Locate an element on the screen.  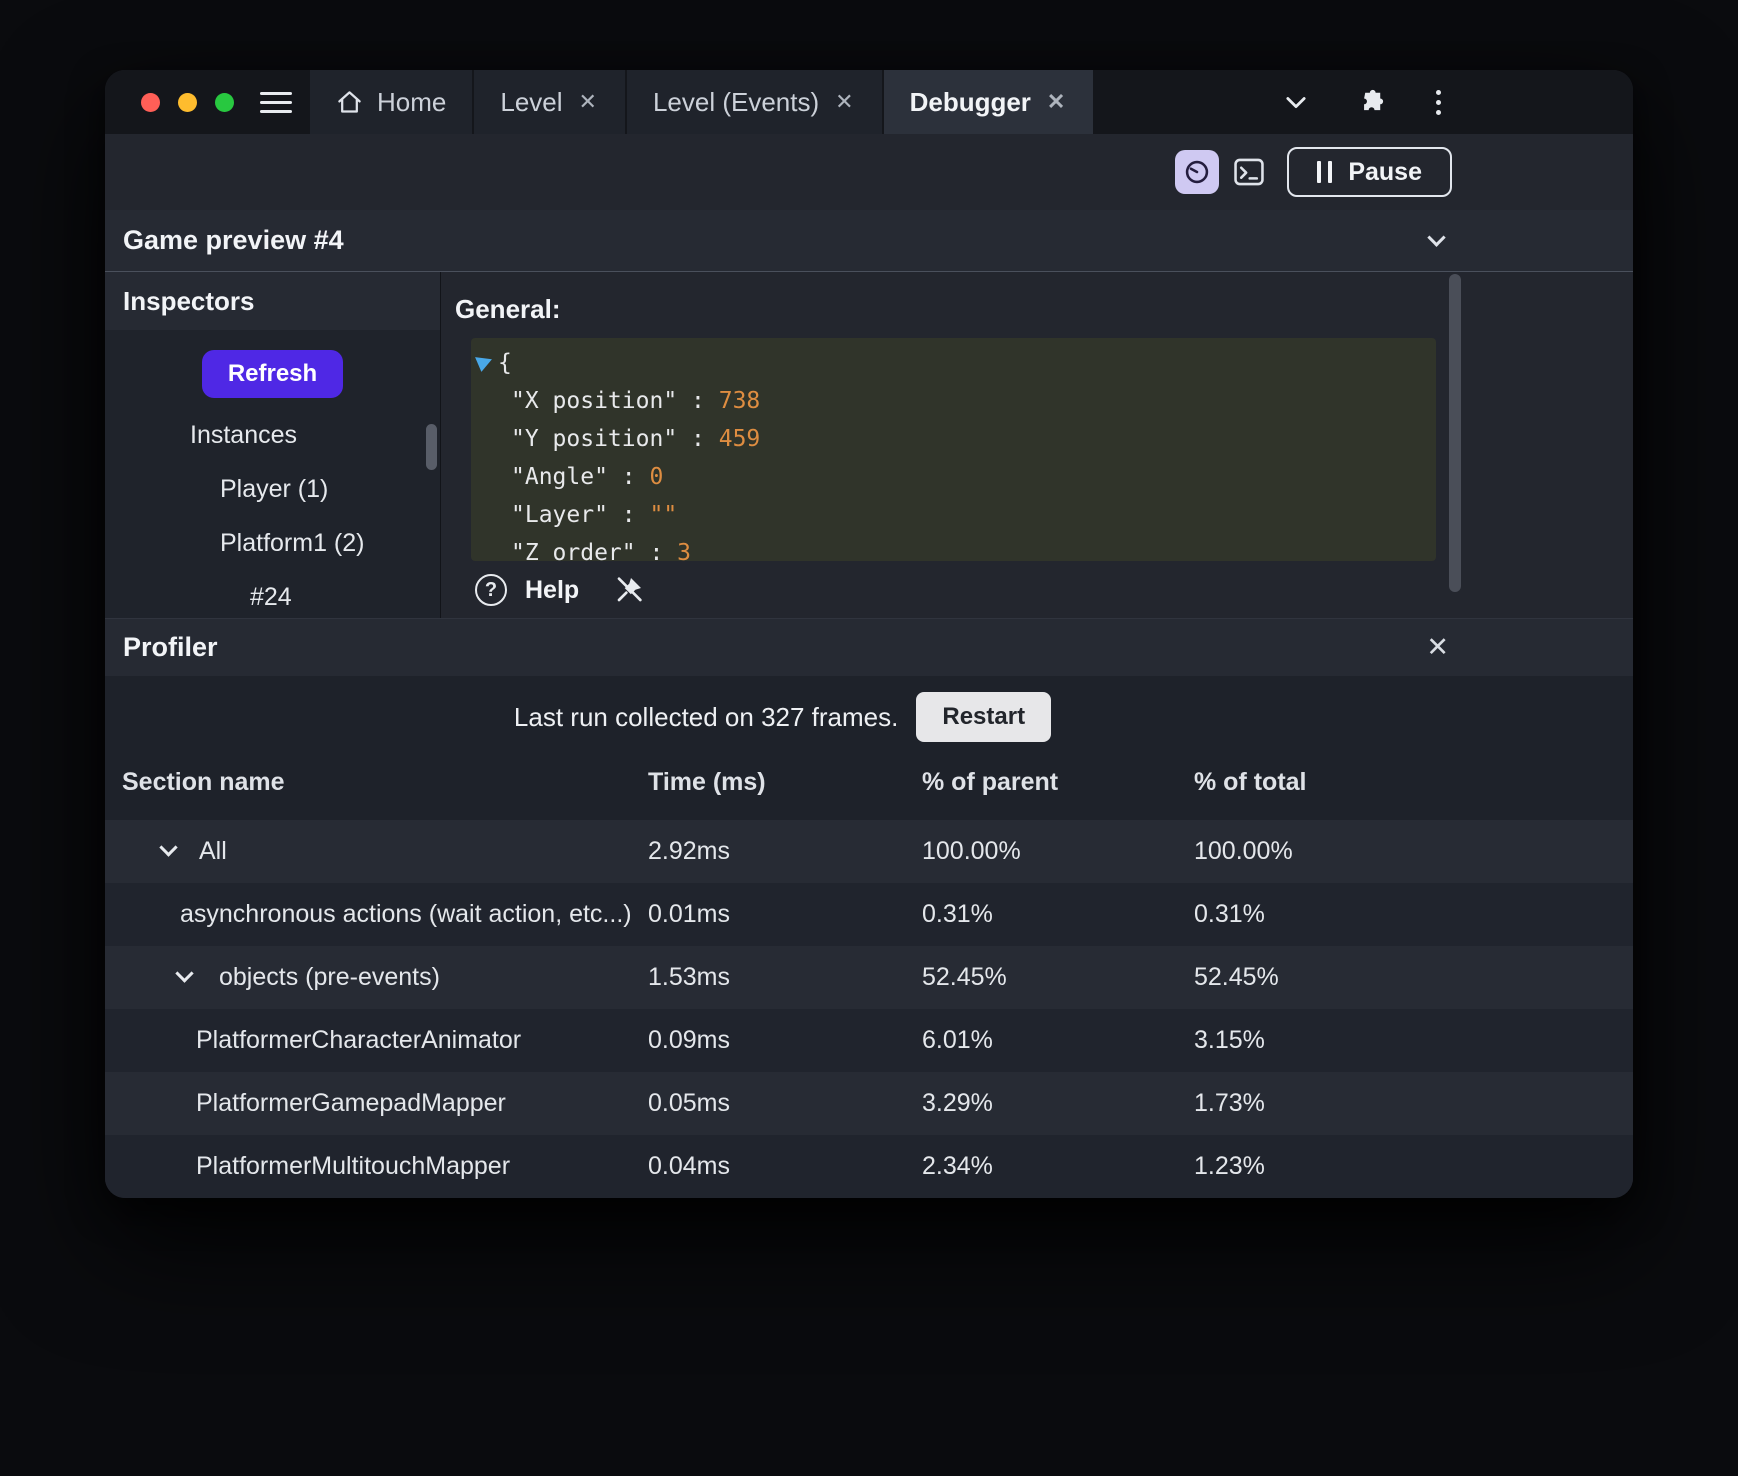
titlebar: Home Level ✕ Level (Events) ✕ Debugger ✕ is located at coordinates (869, 102).